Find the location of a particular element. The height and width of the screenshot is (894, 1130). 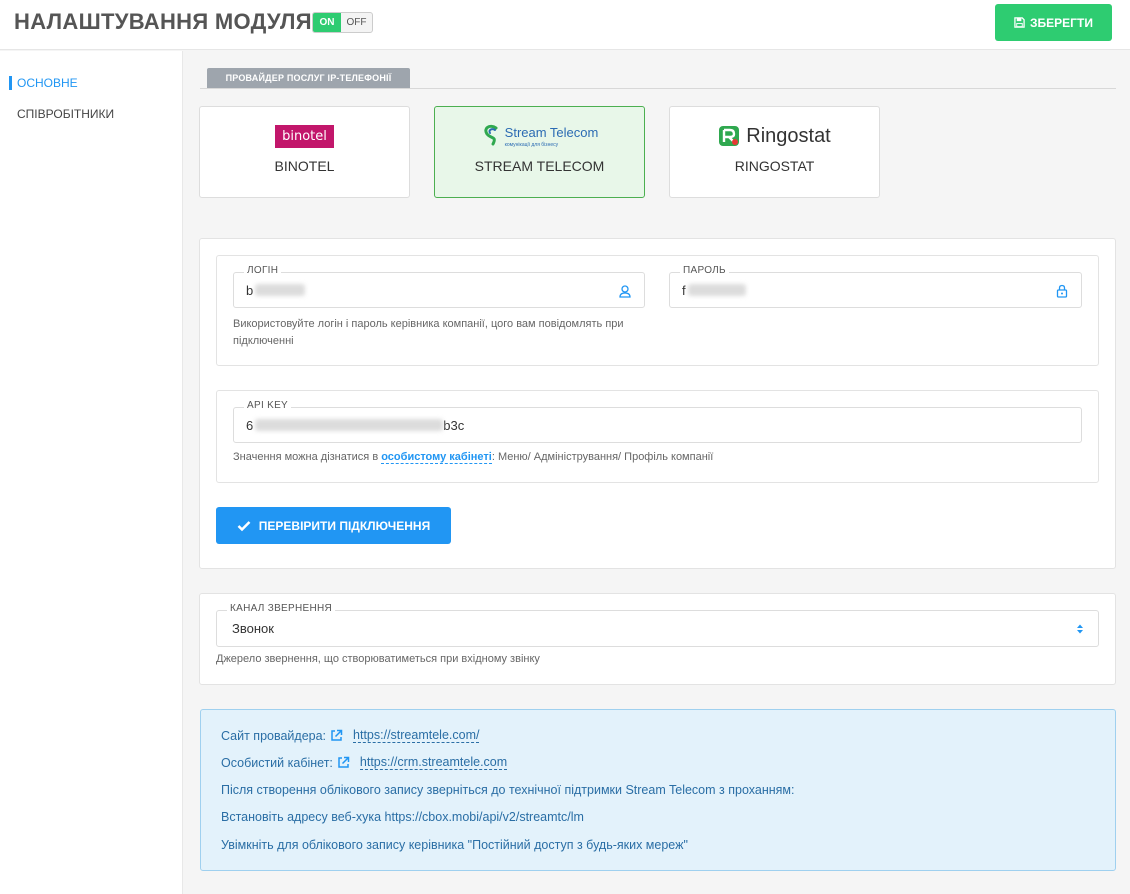

provider-site-link: https://streamtele.com/ is located at coordinates (416, 735).